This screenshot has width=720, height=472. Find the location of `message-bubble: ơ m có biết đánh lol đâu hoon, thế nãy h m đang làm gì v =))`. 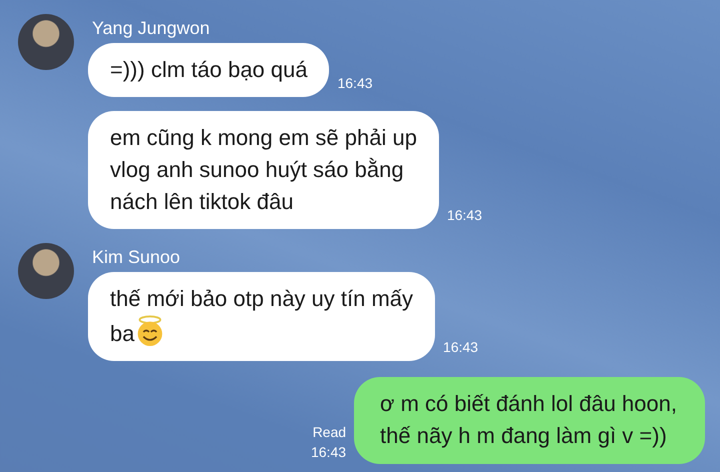

message-bubble: ơ m có biết đánh lol đâu hoon, thế nãy h m đang làm gì v =)) is located at coordinates (529, 420).